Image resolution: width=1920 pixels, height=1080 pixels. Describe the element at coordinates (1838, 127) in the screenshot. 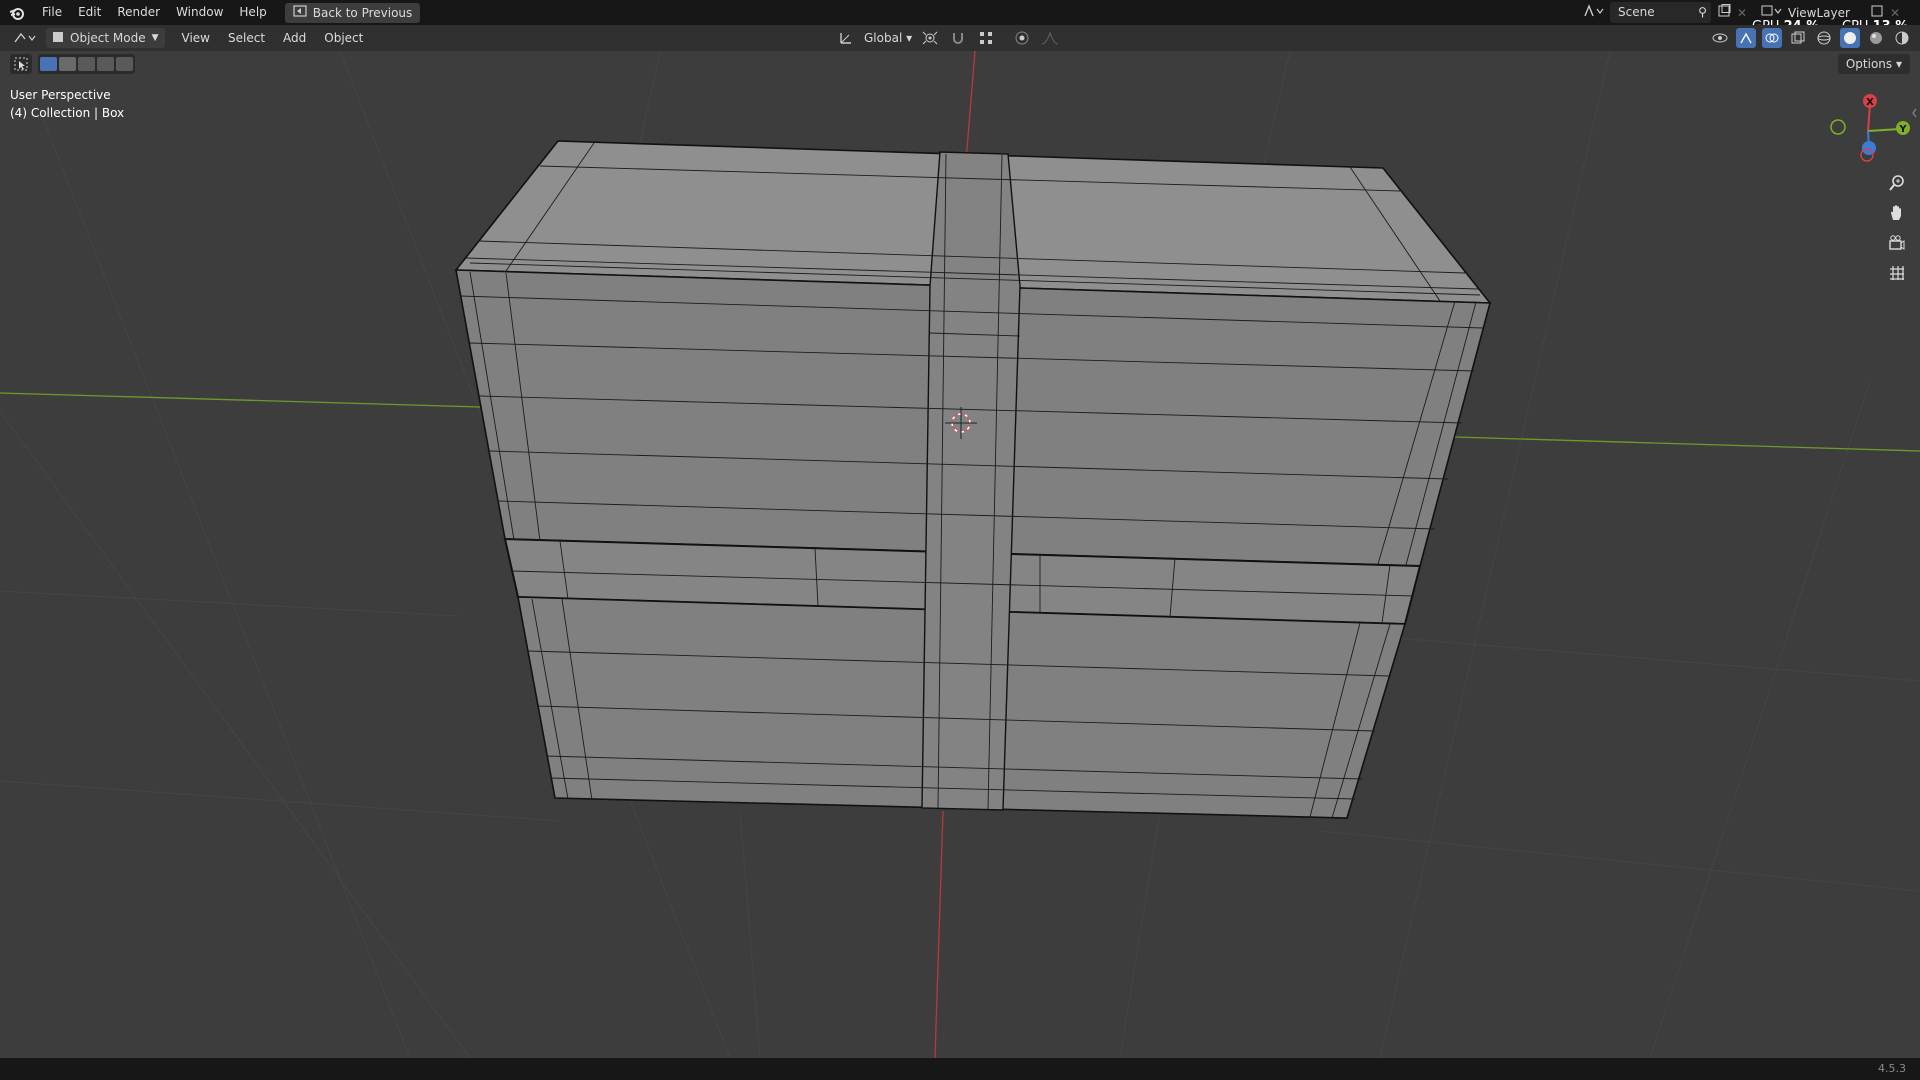

I see `gizmo-neg-y` at that location.